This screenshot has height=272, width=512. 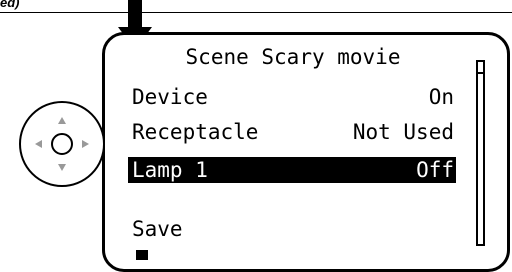 I want to click on menu-row-device: Device On, so click(x=292, y=97).